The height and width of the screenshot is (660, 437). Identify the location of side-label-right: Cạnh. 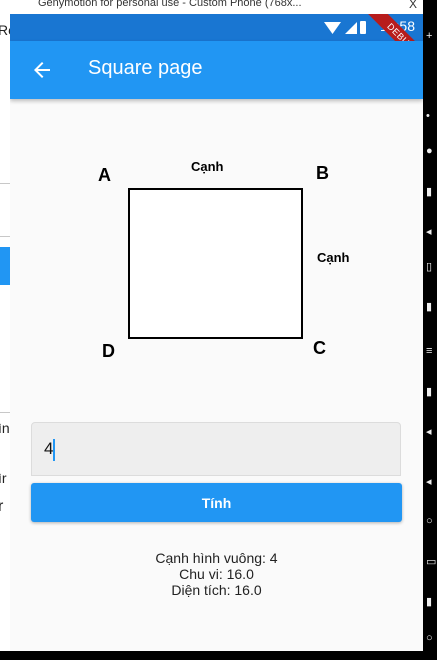
(333, 257).